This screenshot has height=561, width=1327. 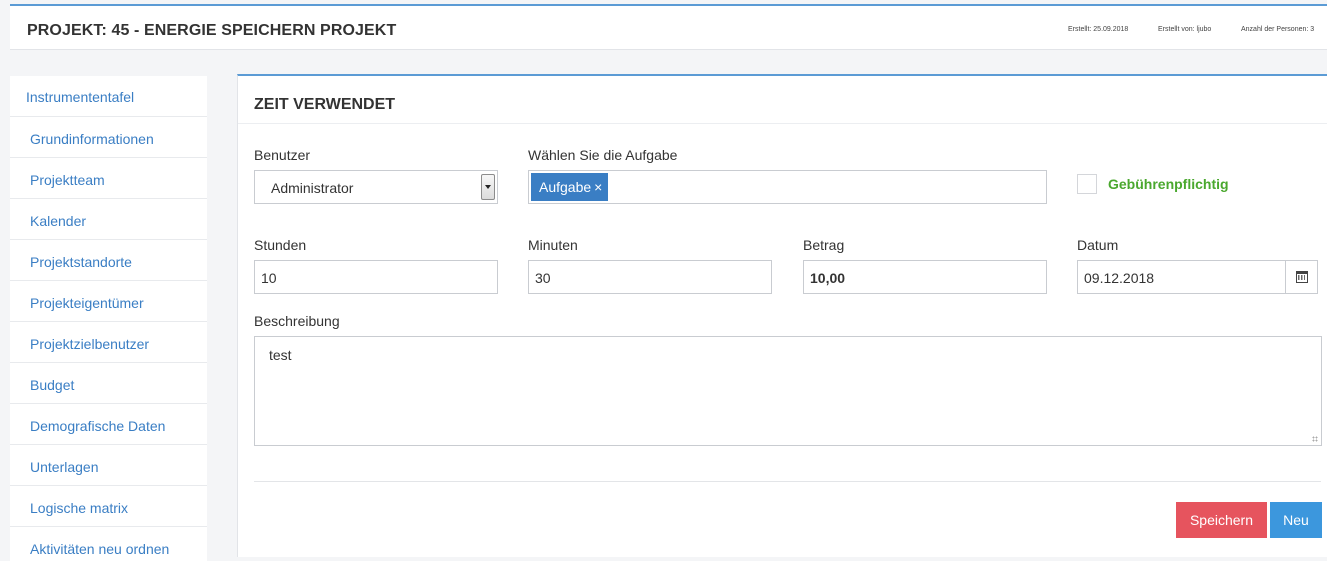 What do you see at coordinates (1296, 520) in the screenshot?
I see `new-button: Neu` at bounding box center [1296, 520].